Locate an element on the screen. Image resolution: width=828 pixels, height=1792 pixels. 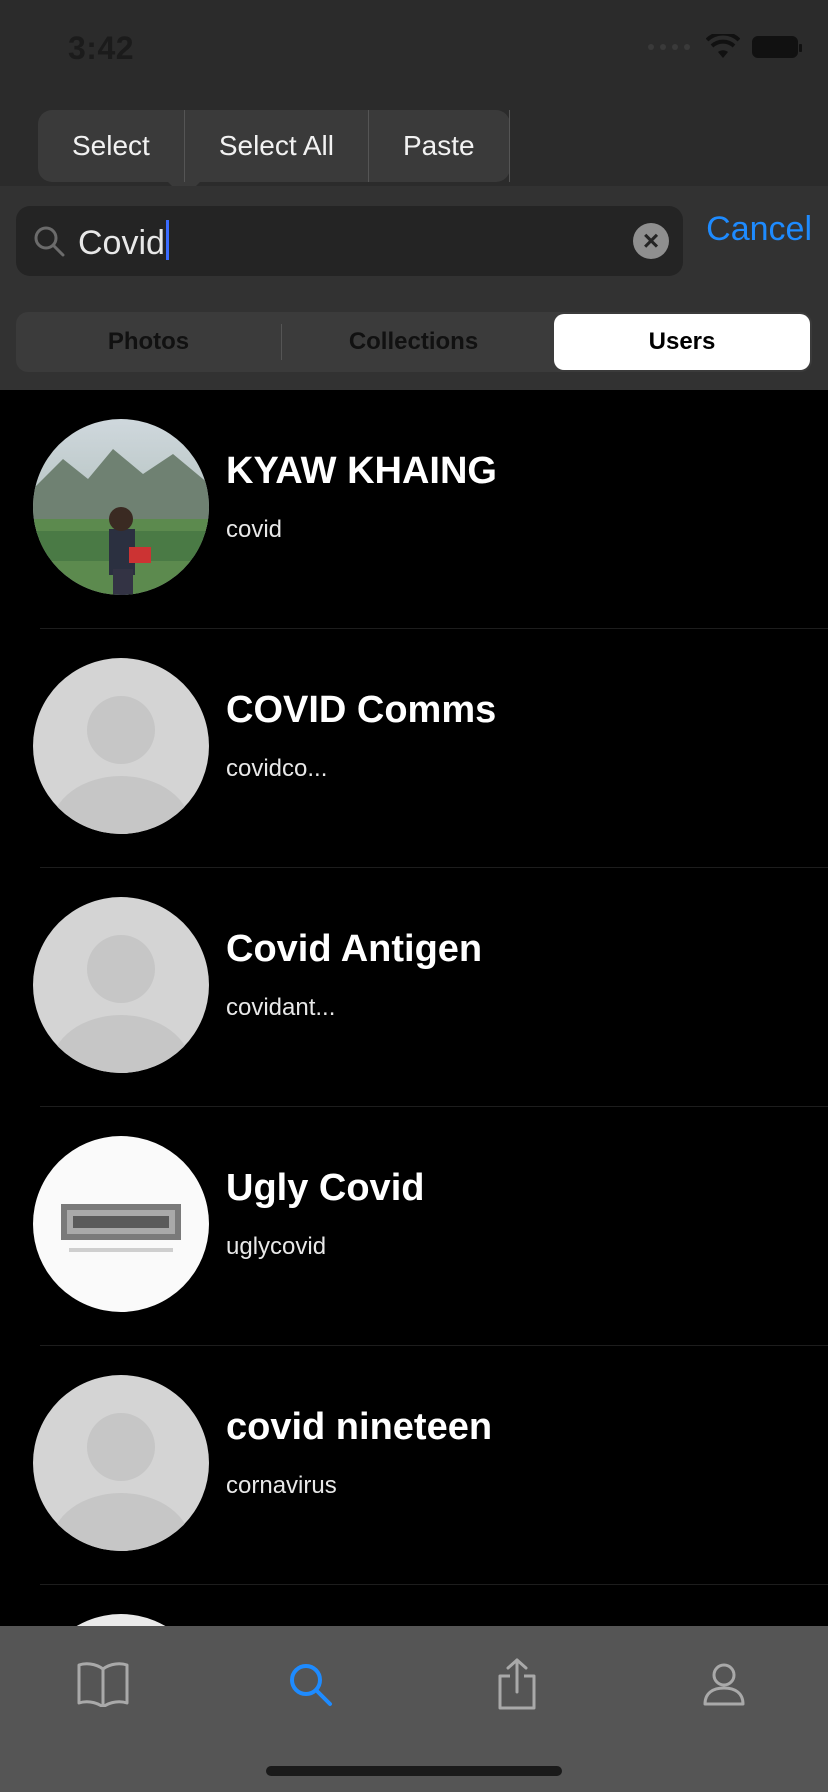
text-edit-menu: Select Select All Paste is located at coordinates (274, 154).